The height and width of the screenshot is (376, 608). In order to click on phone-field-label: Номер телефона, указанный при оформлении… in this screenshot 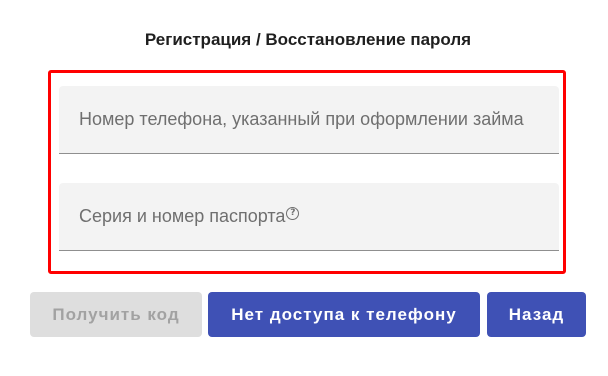, I will do `click(301, 119)`.